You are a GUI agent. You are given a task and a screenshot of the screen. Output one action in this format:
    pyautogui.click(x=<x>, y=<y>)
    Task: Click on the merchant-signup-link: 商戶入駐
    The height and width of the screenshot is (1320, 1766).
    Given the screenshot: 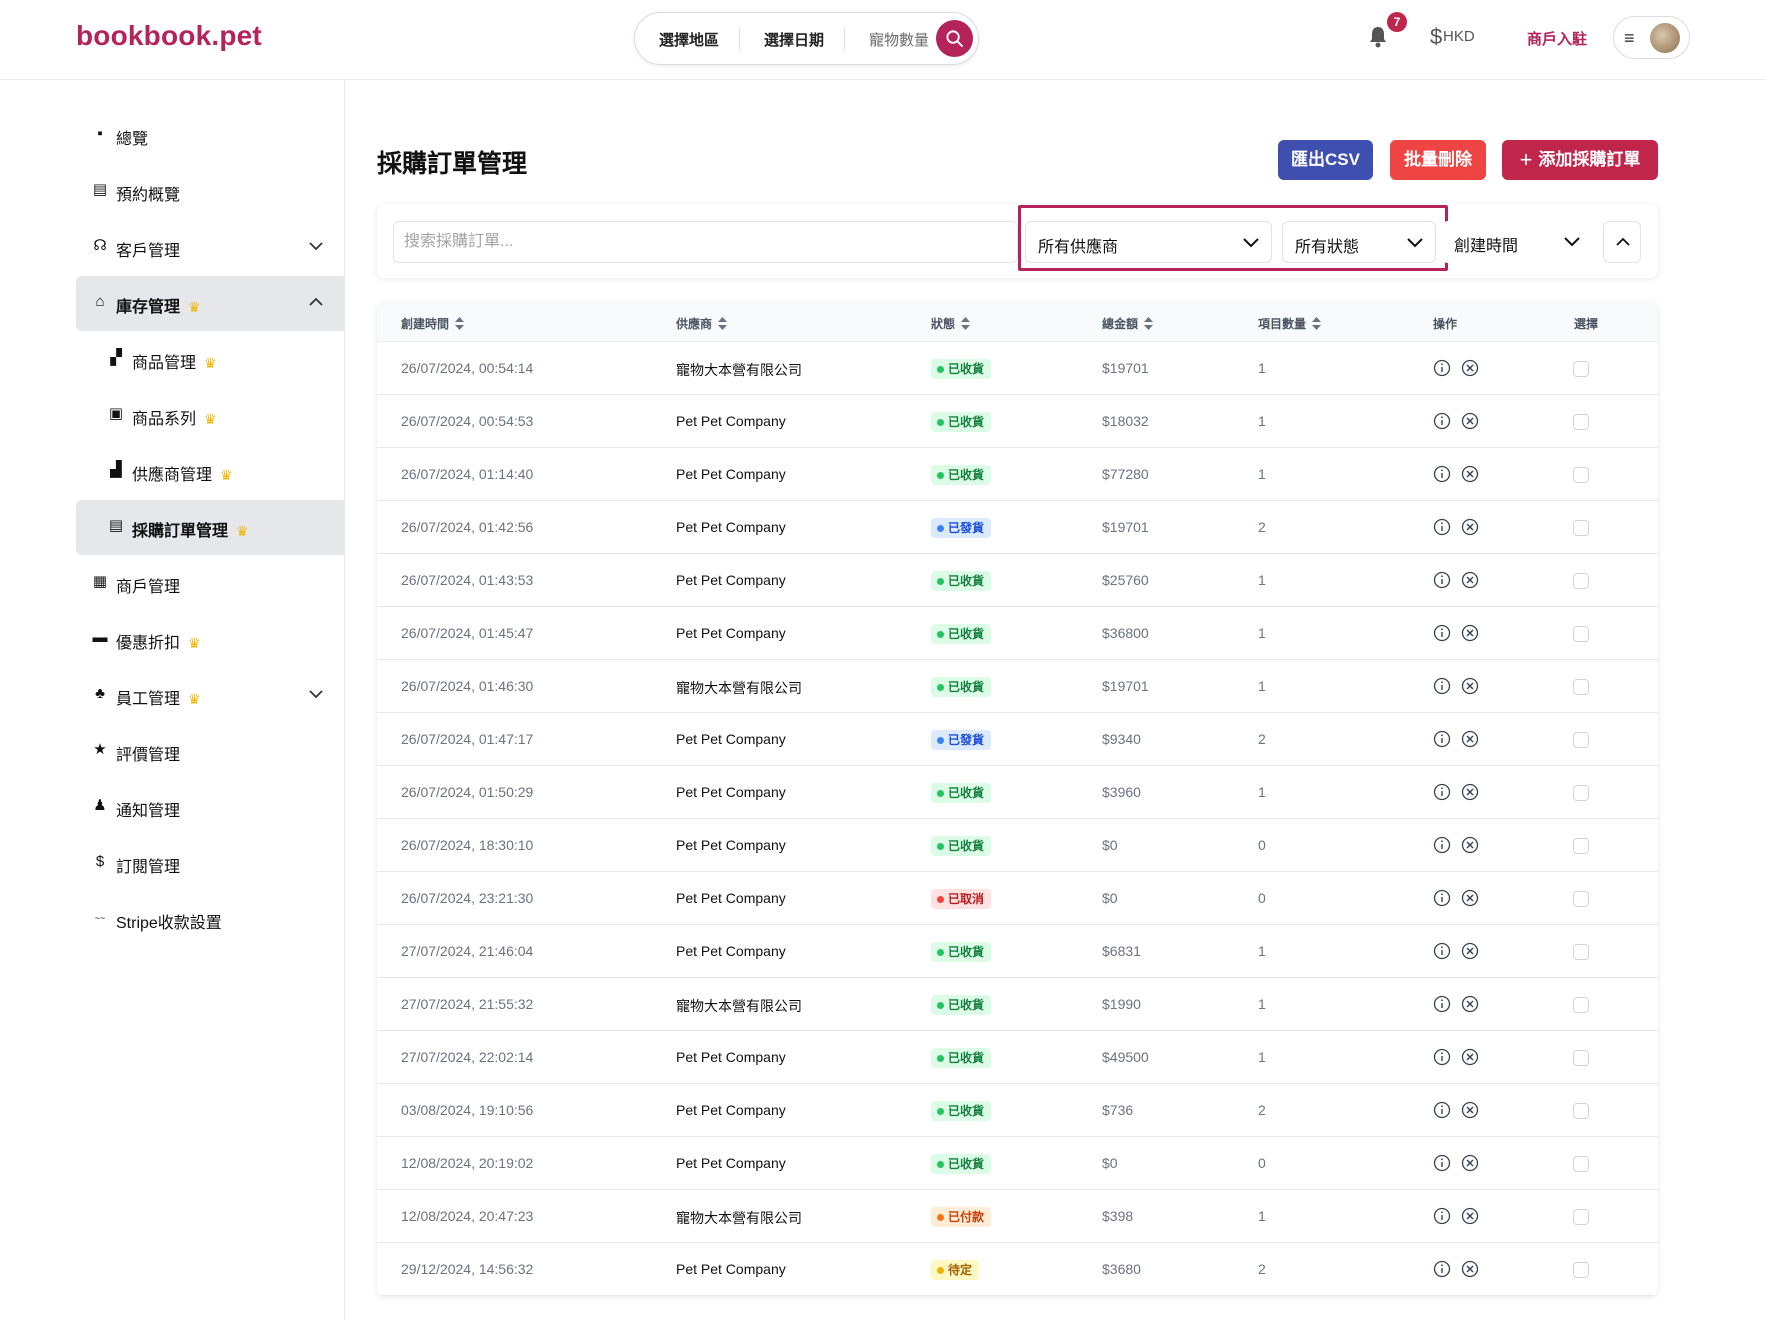 What is the action you would take?
    pyautogui.click(x=1557, y=38)
    